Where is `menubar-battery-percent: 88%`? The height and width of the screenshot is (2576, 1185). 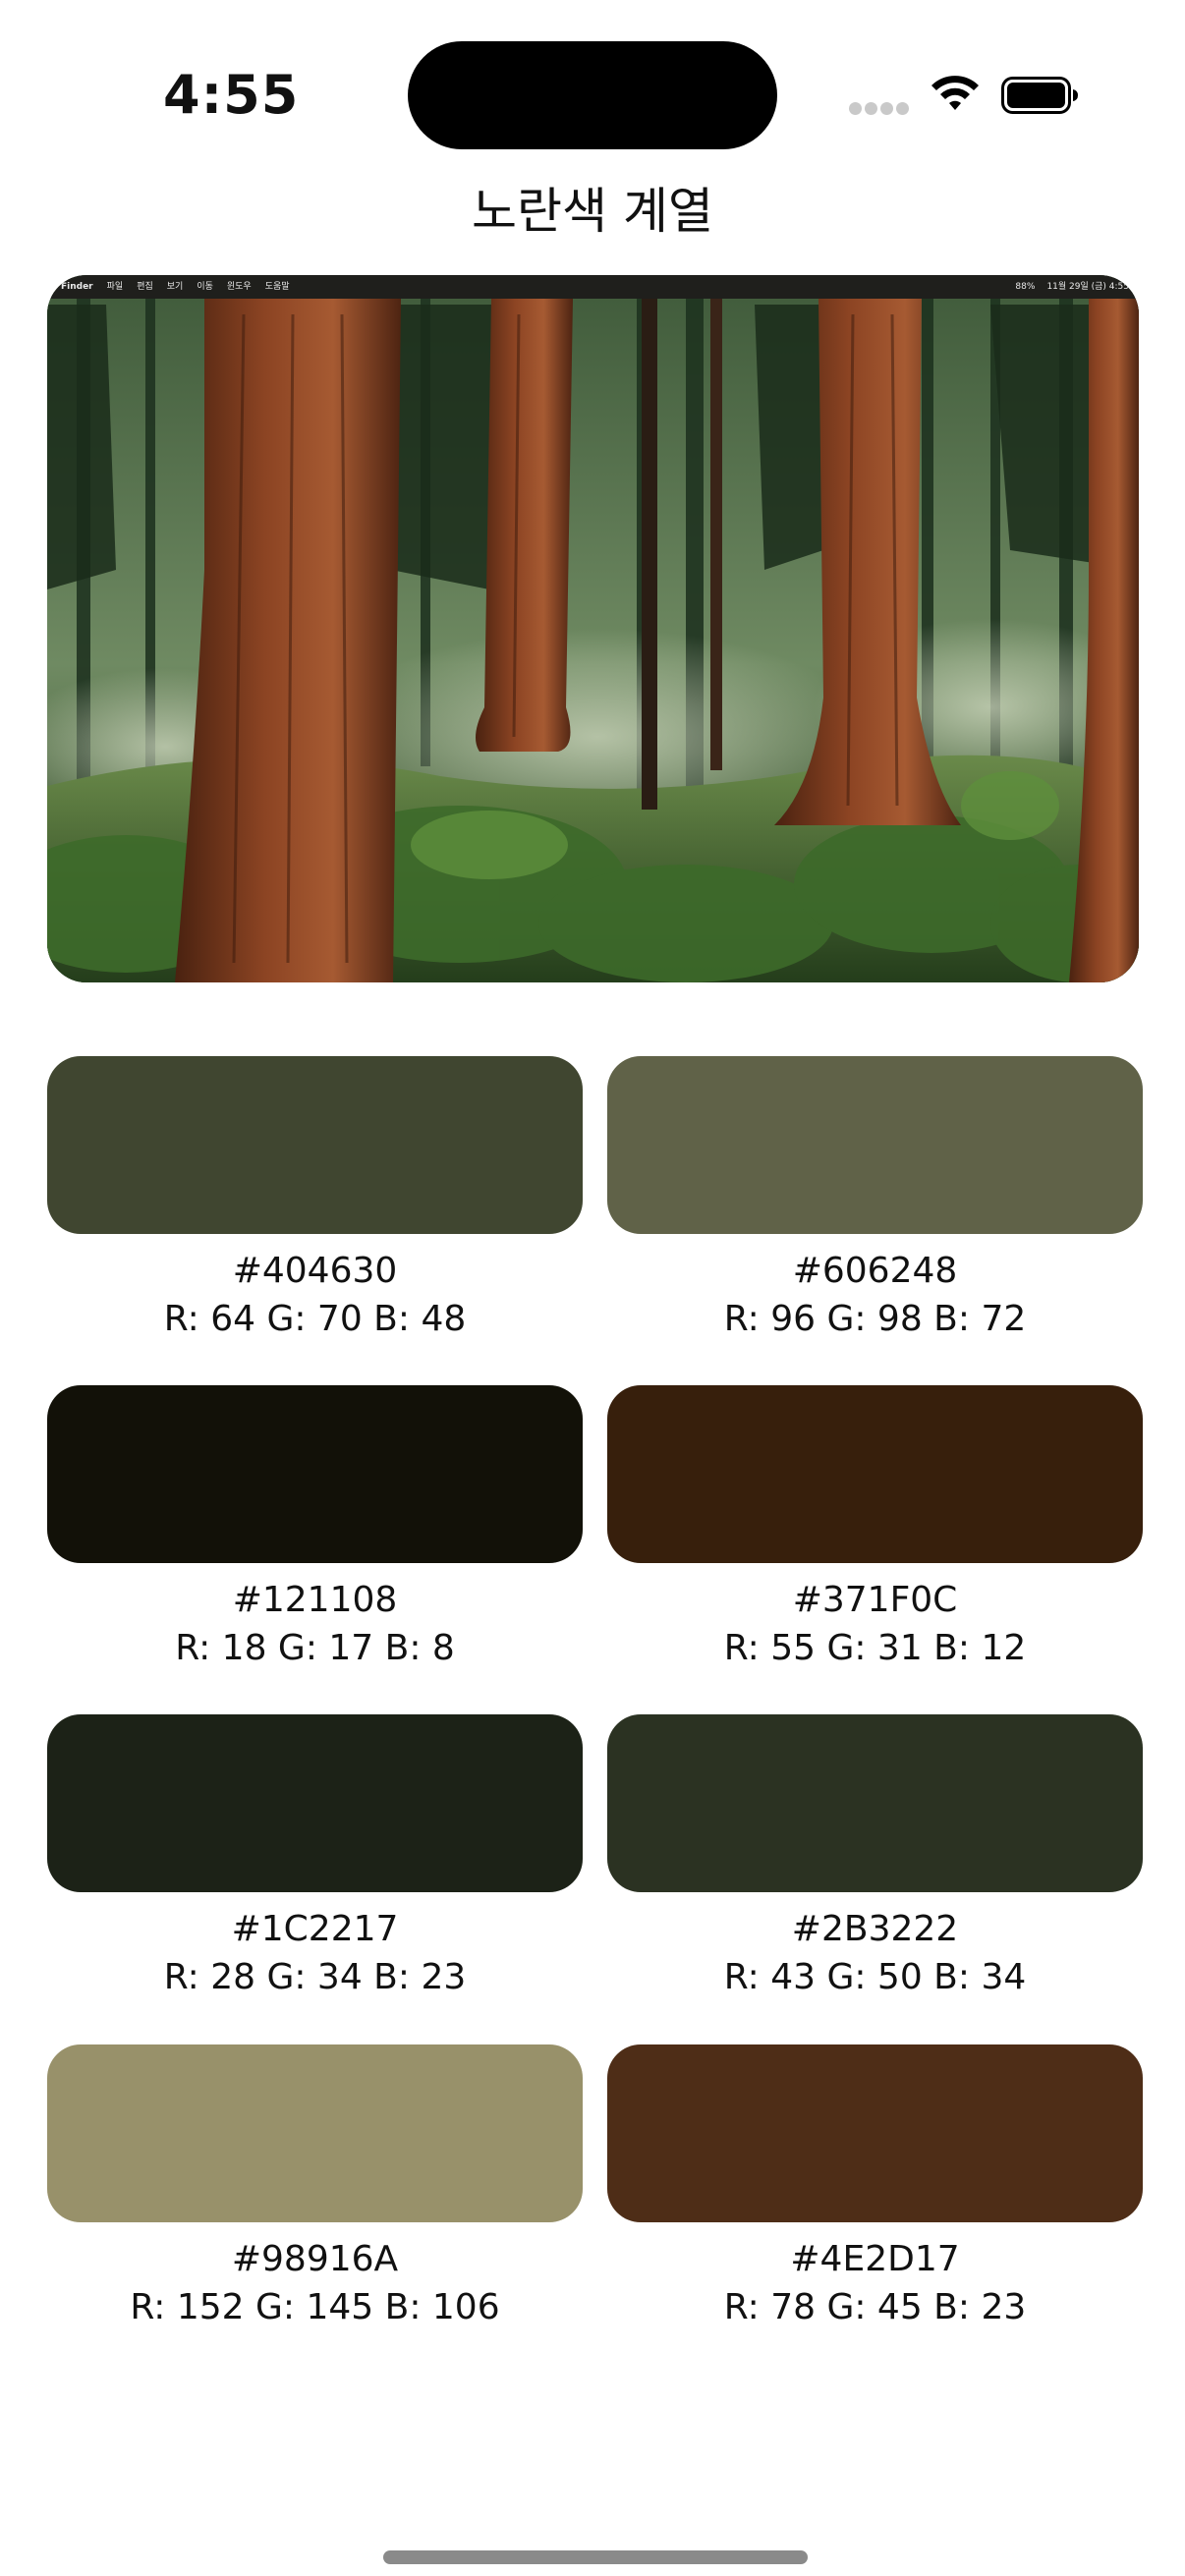 menubar-battery-percent: 88% is located at coordinates (1026, 287).